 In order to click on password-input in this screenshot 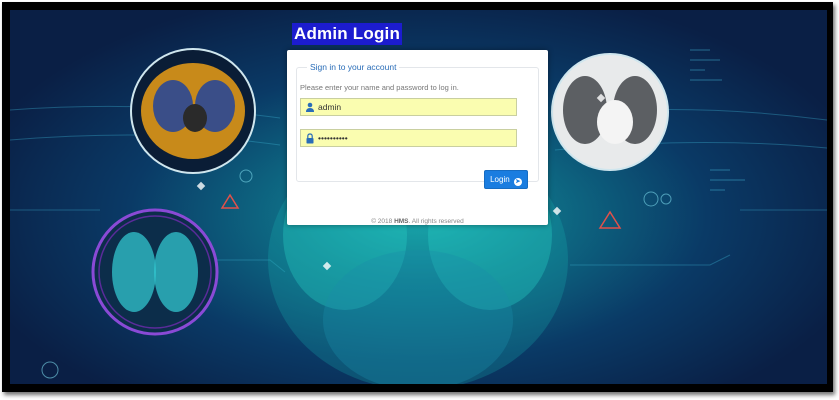, I will do `click(413, 138)`.